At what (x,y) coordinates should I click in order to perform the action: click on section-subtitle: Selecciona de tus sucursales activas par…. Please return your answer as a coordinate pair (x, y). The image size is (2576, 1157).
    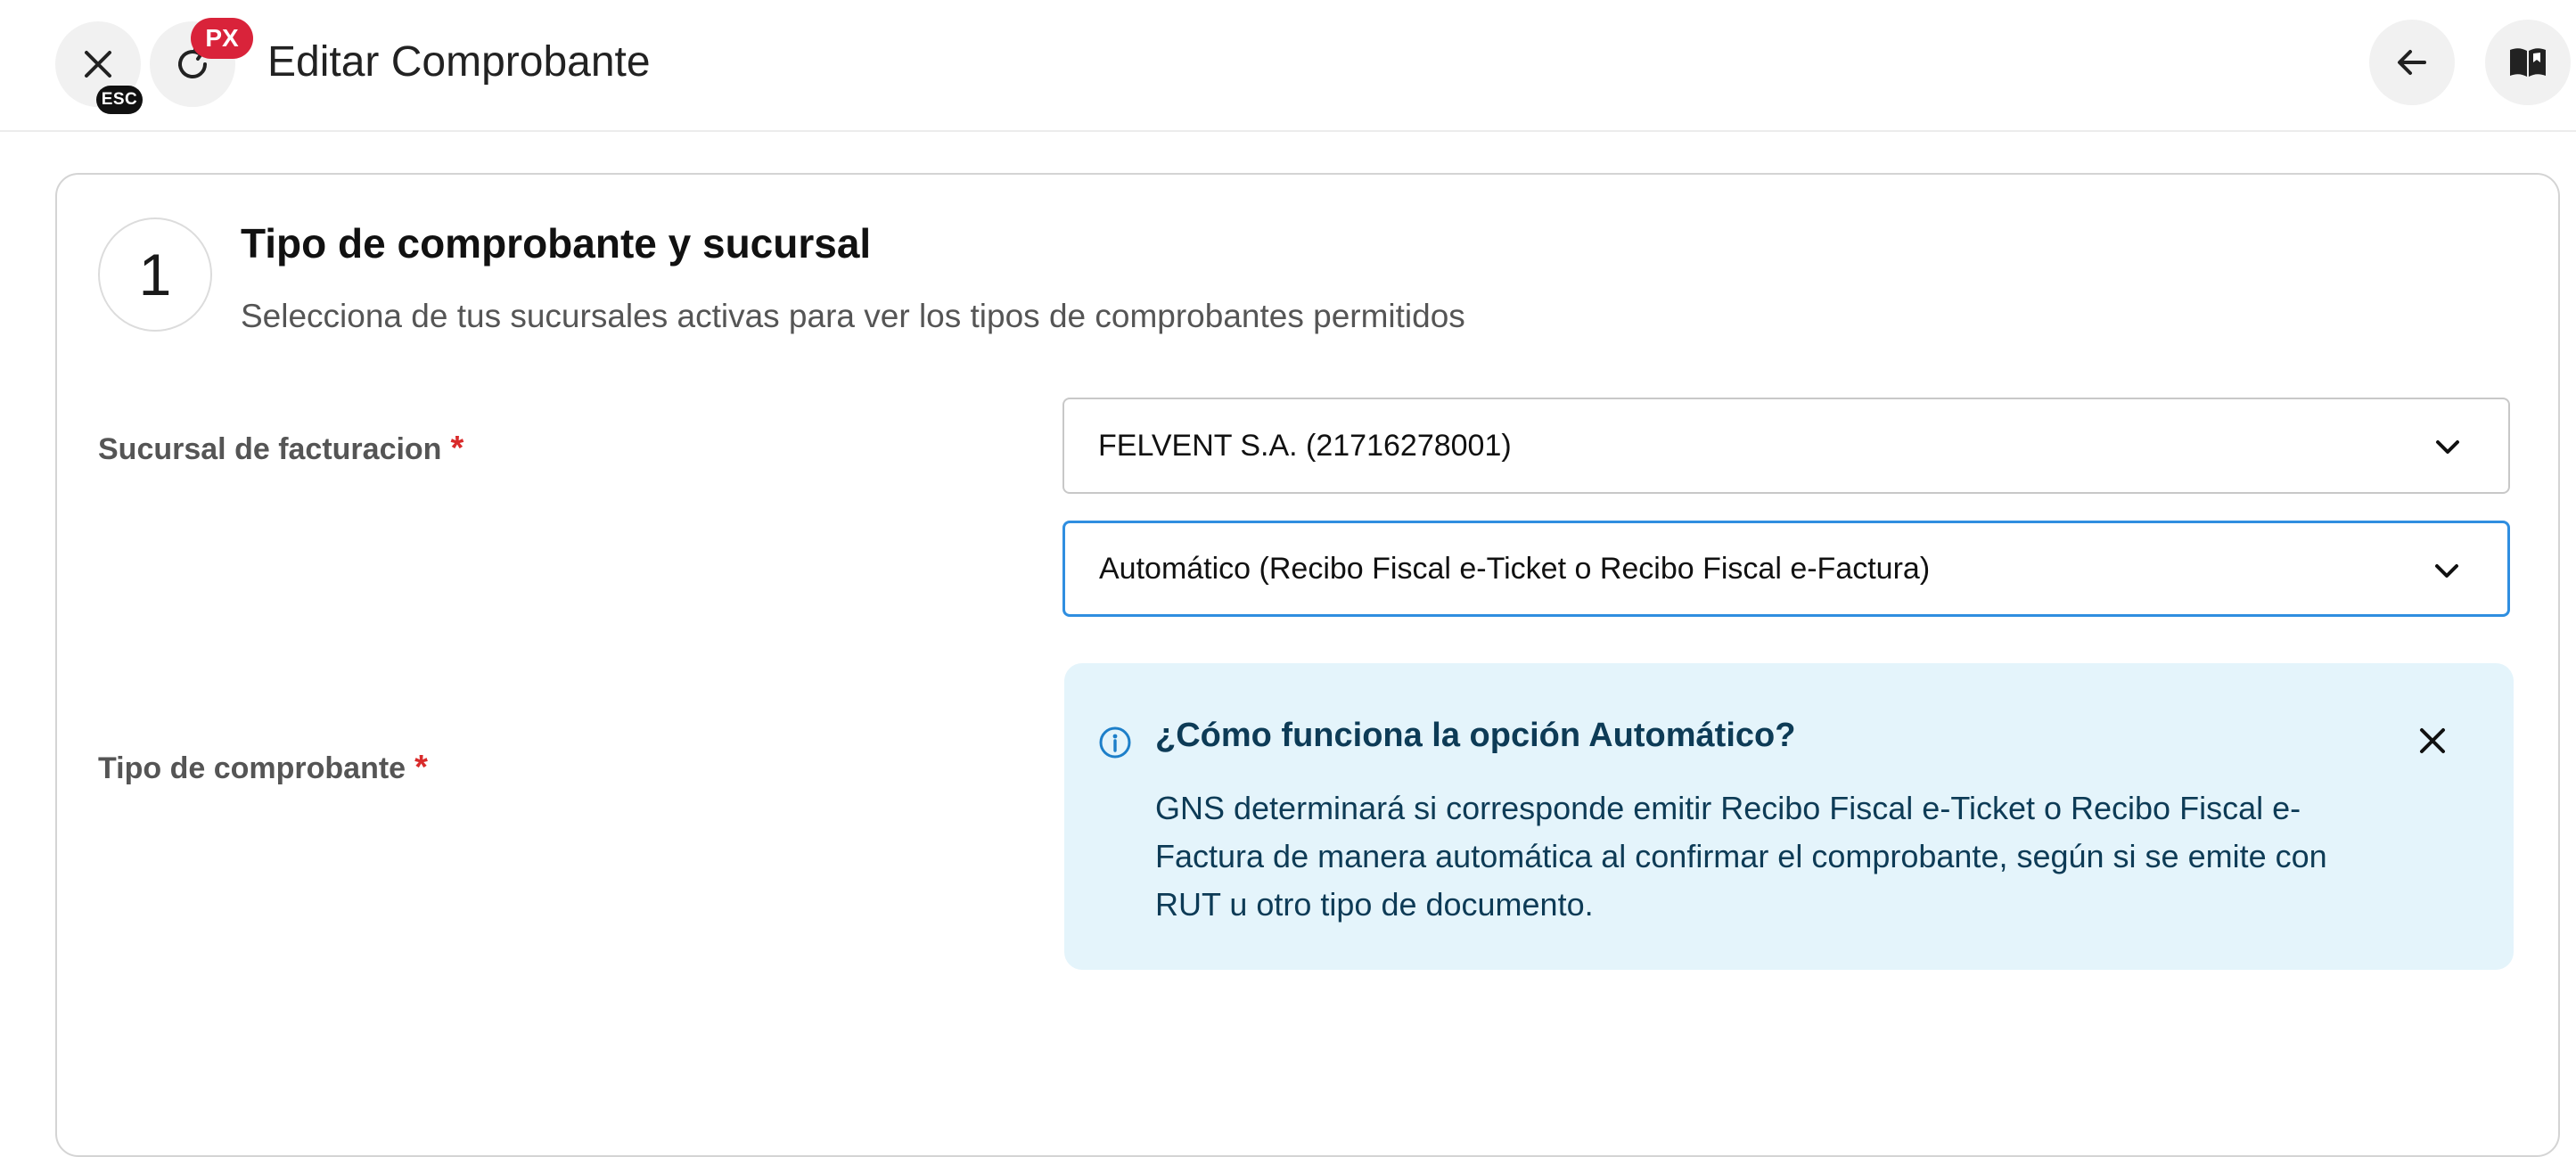
    Looking at the image, I should click on (853, 316).